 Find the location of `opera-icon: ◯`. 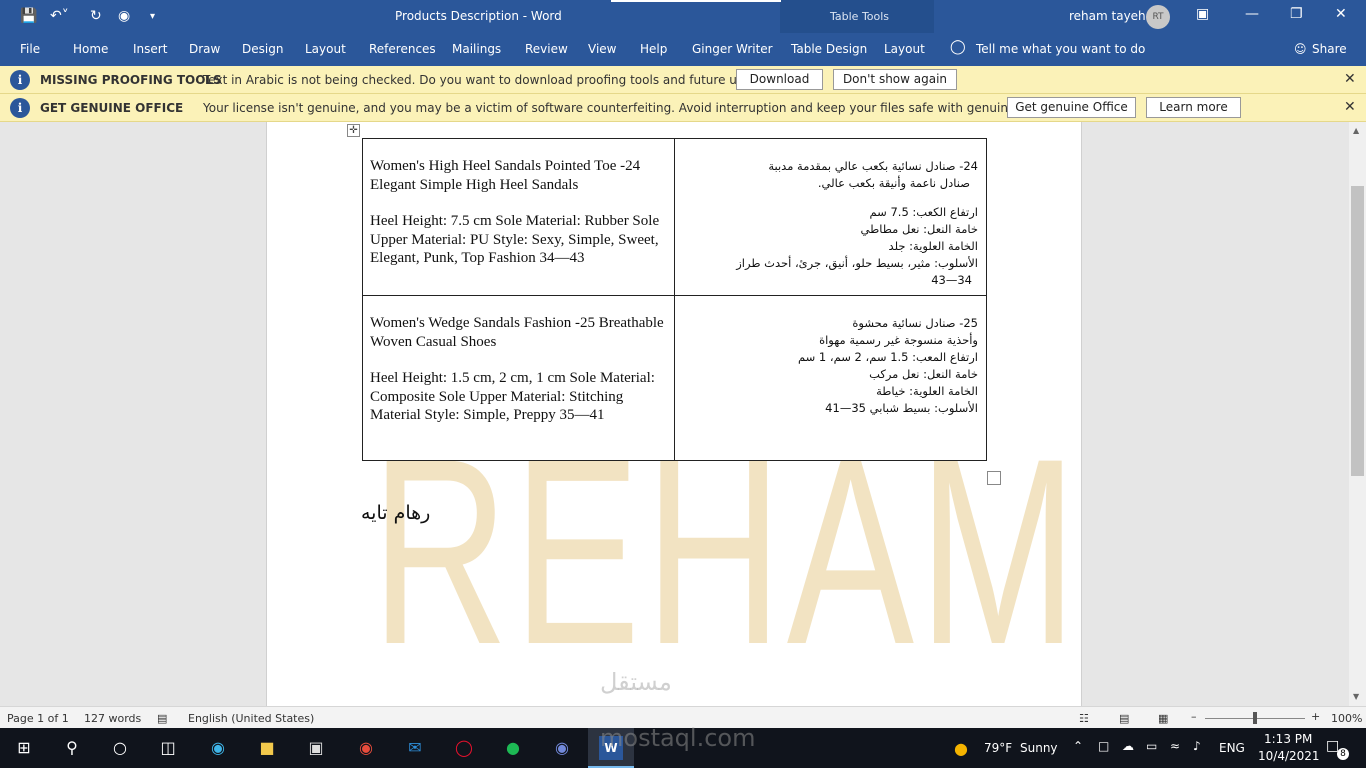

opera-icon: ◯ is located at coordinates (464, 748).